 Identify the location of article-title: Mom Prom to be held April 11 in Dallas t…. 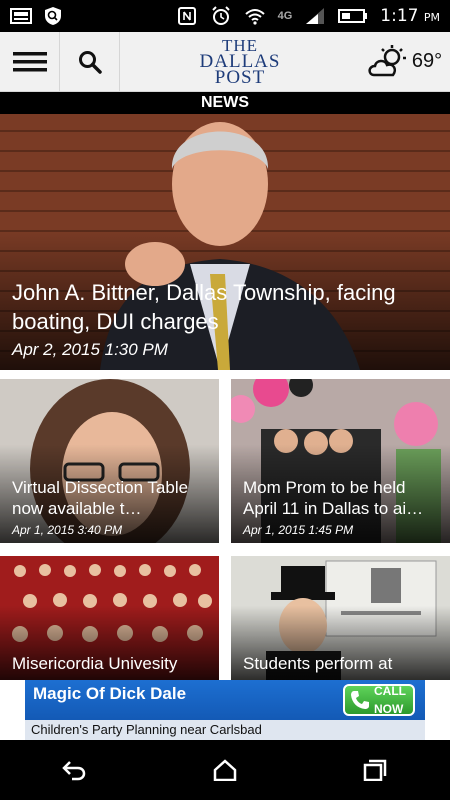
(333, 498).